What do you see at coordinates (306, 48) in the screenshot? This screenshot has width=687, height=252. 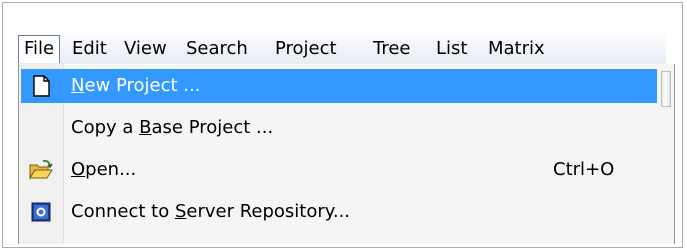 I see `menu-project: Project` at bounding box center [306, 48].